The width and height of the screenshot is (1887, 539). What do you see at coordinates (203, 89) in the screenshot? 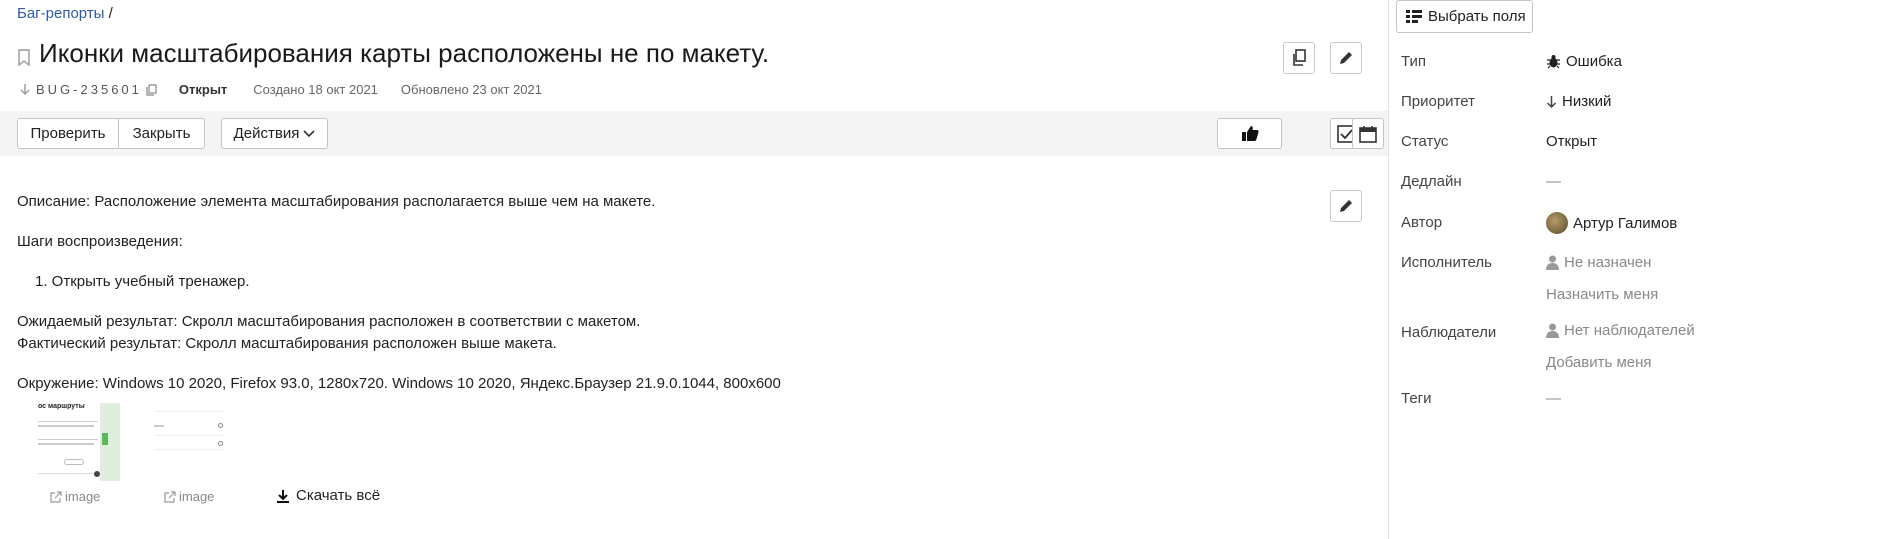
I see `status-badge: Открыт` at bounding box center [203, 89].